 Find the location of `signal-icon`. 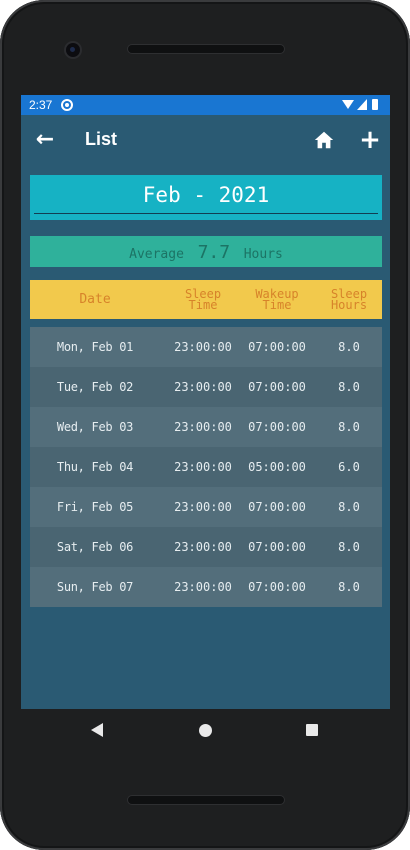

signal-icon is located at coordinates (362, 104).